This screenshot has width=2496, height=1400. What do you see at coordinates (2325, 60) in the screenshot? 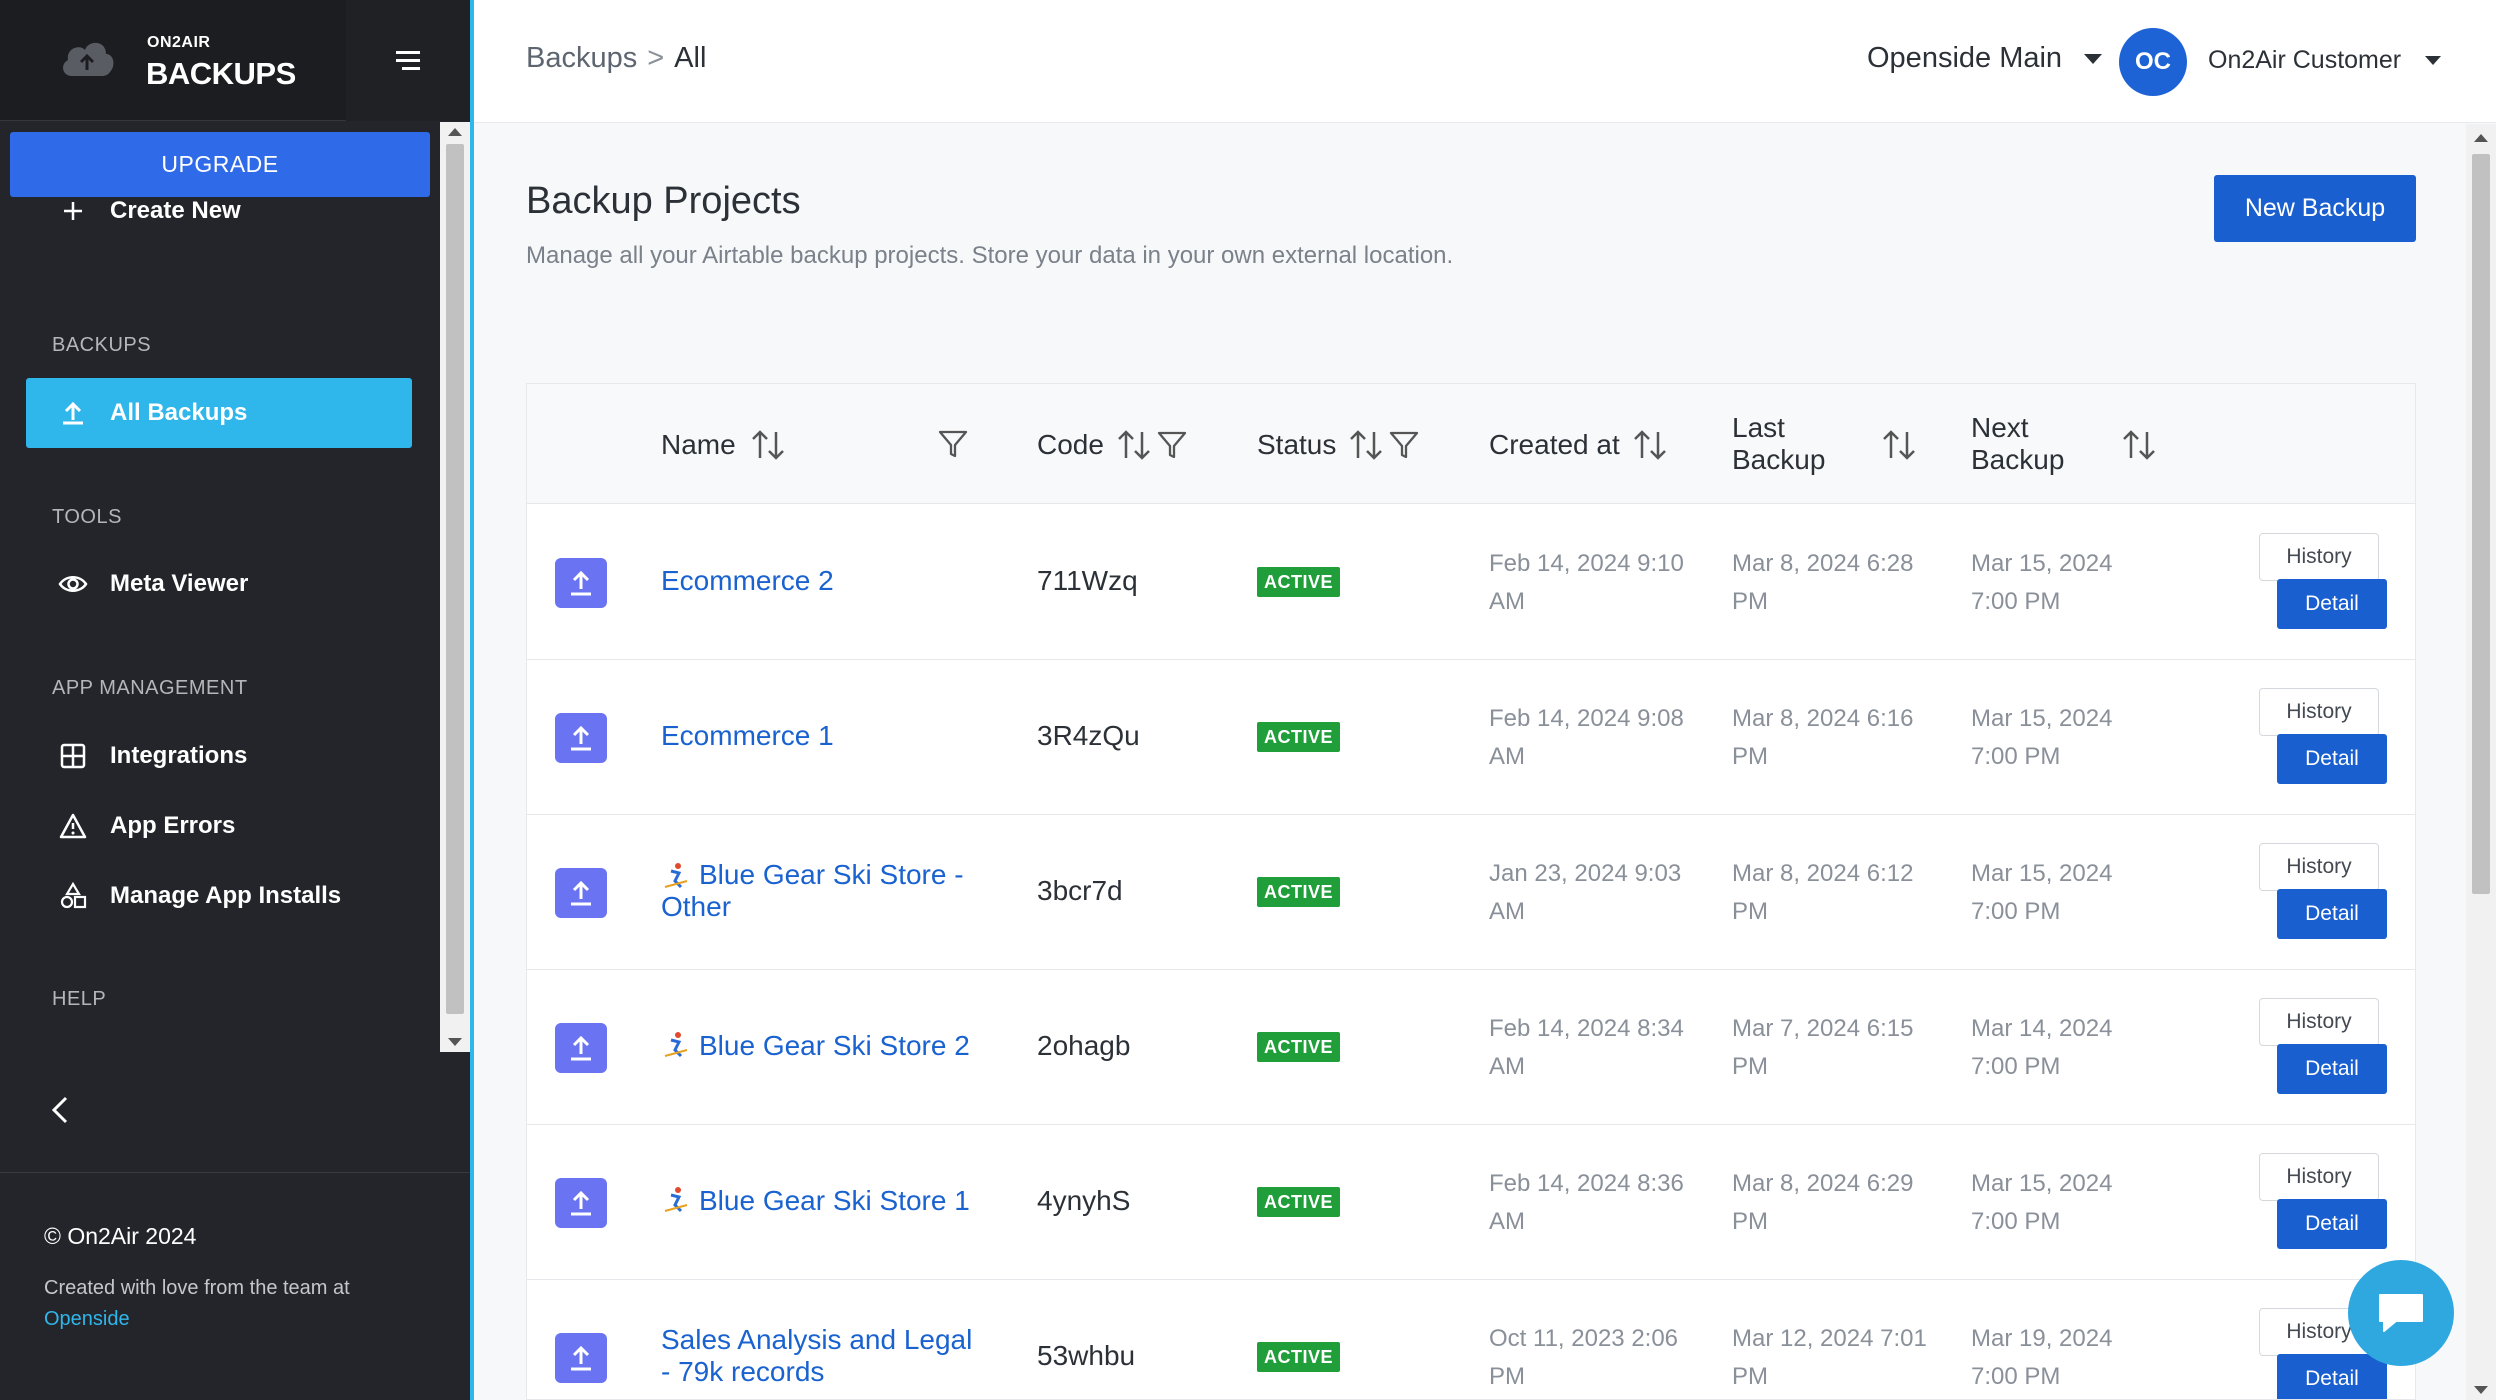
I see `user-menu: On2Air Customer` at bounding box center [2325, 60].